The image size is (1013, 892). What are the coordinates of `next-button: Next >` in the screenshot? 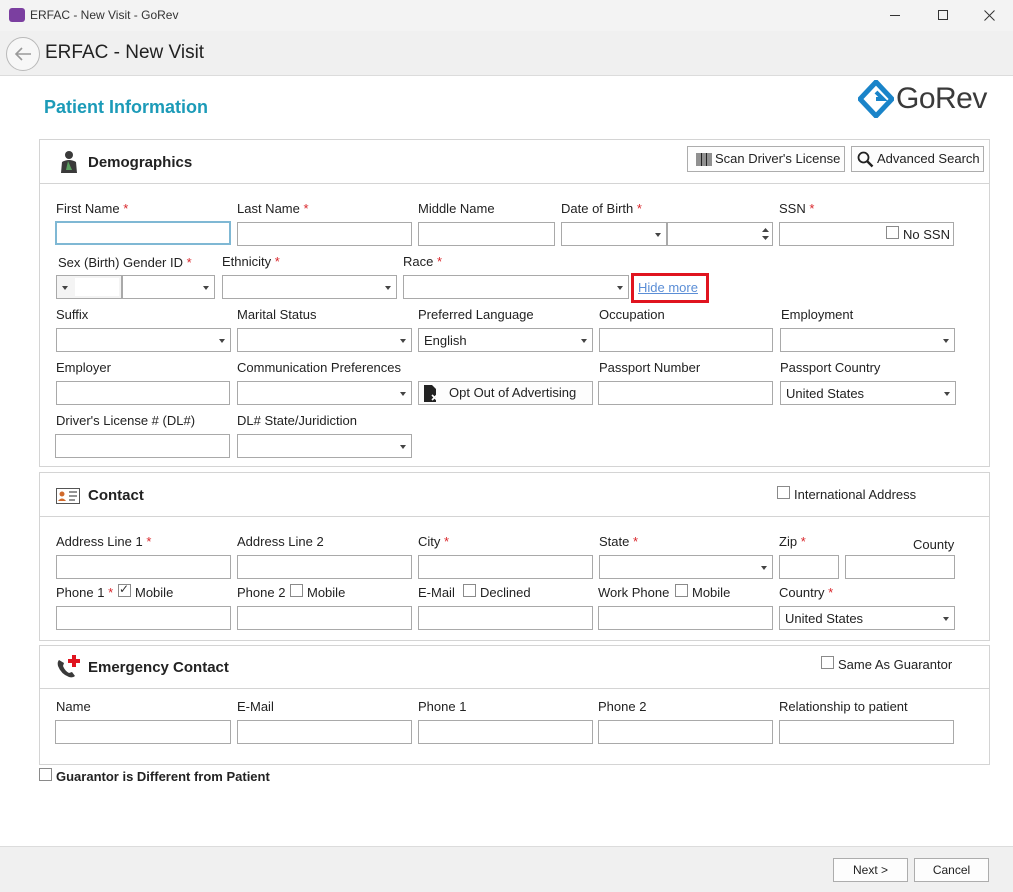 It's located at (870, 870).